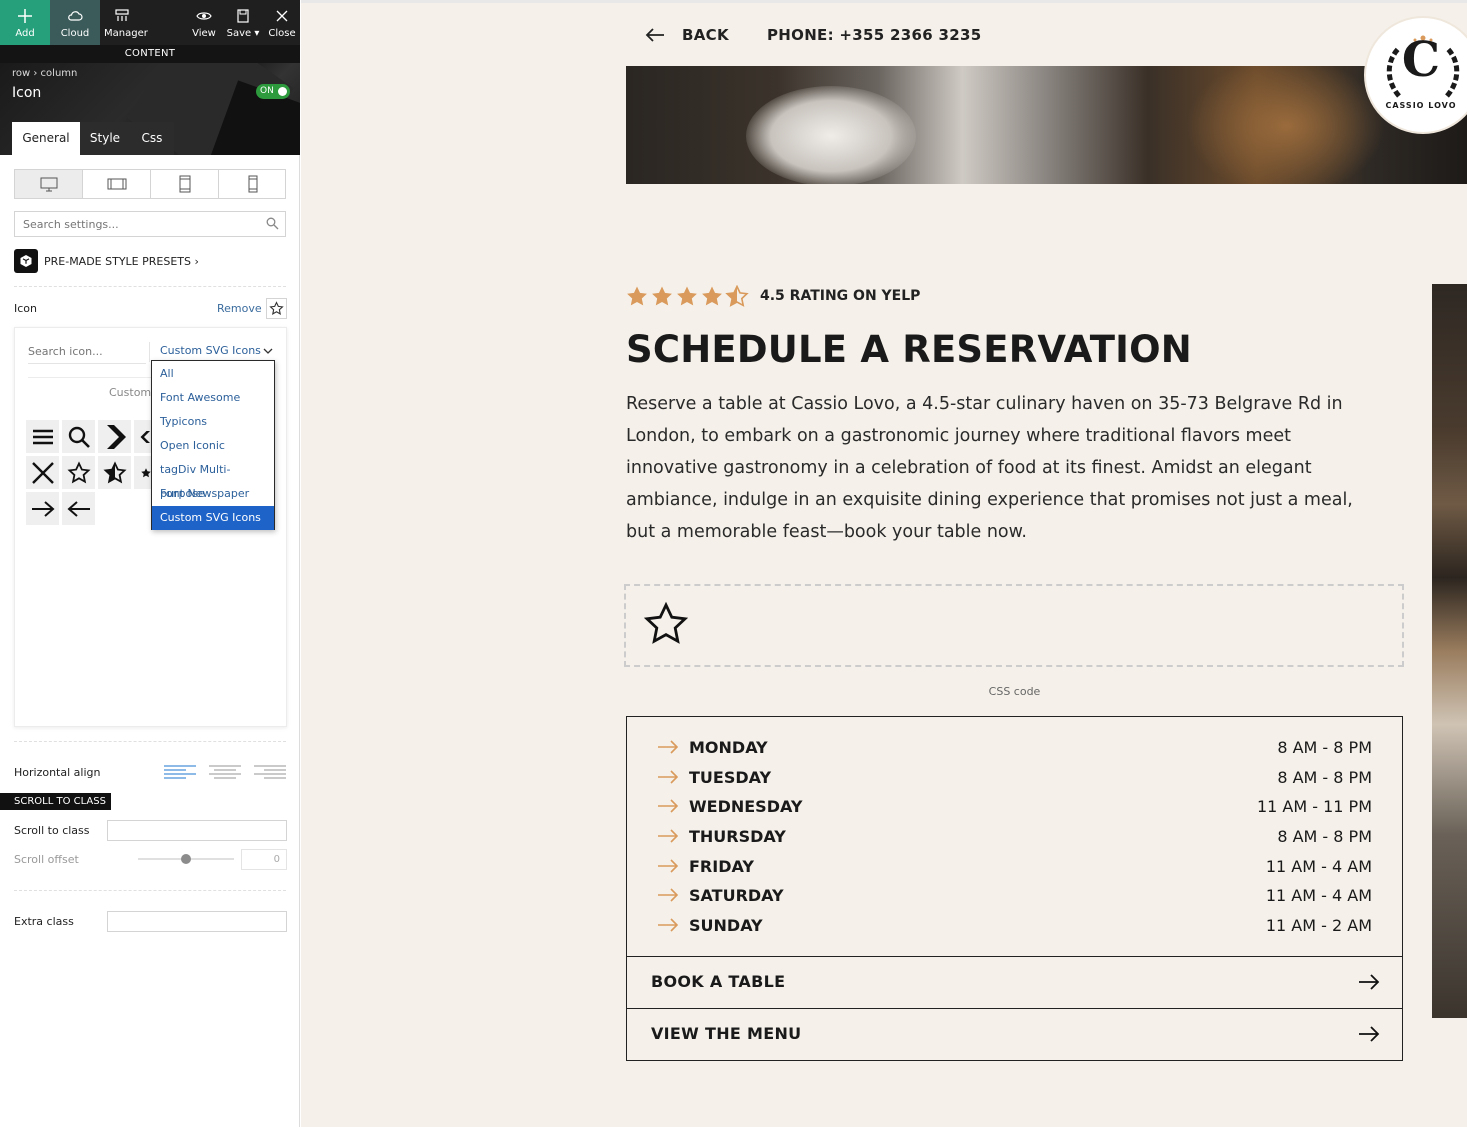 The height and width of the screenshot is (1127, 1467). I want to click on book-table-label: BOOK A TABLE, so click(718, 981).